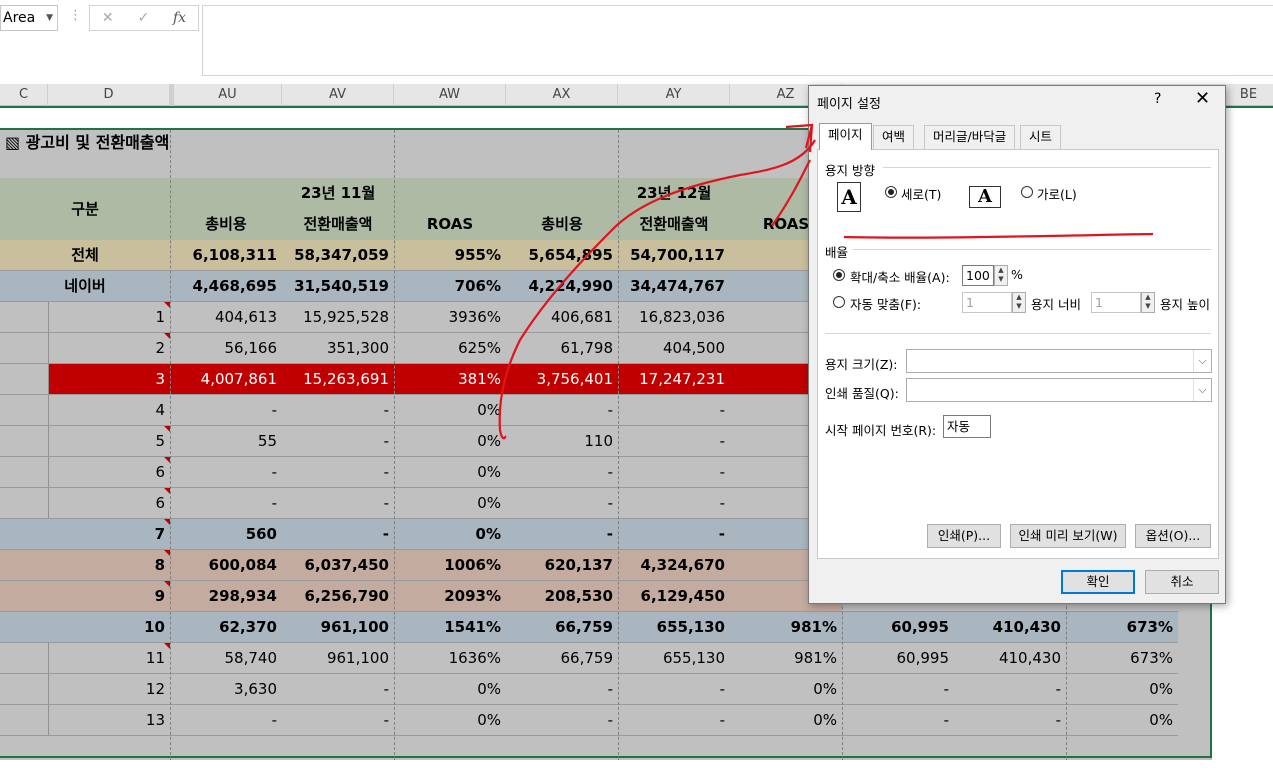 The height and width of the screenshot is (779, 1273). I want to click on table-cell: 66,759, so click(562, 627).